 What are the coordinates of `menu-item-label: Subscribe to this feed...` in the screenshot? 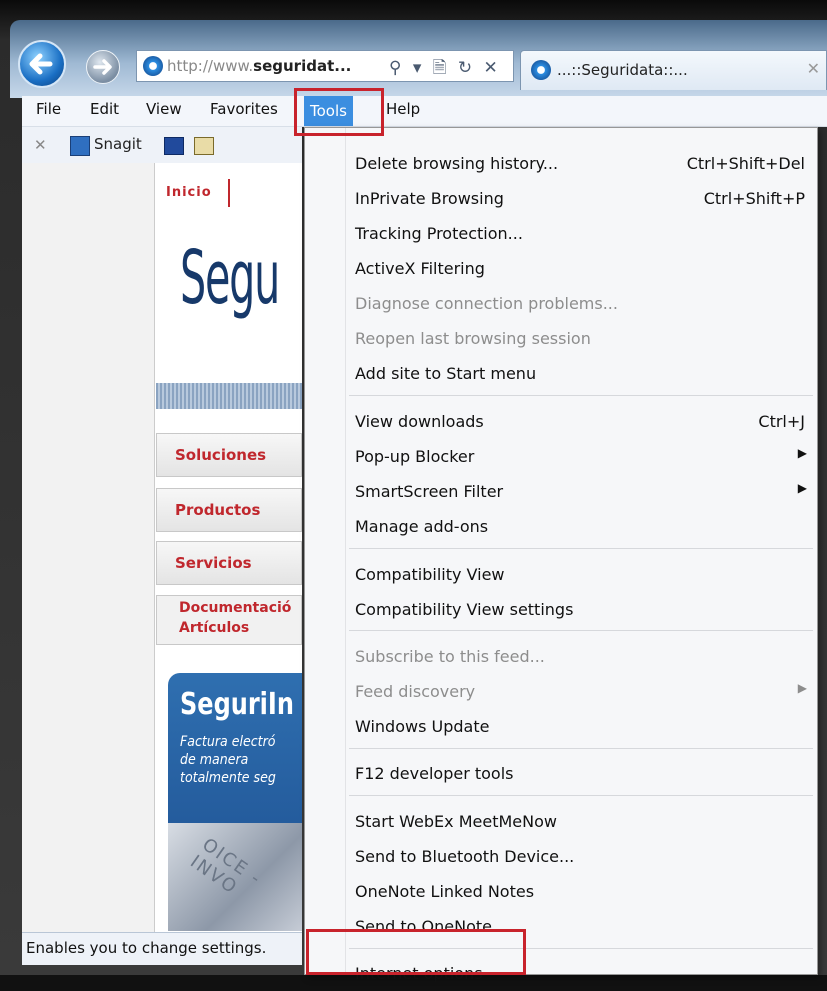 It's located at (450, 656).